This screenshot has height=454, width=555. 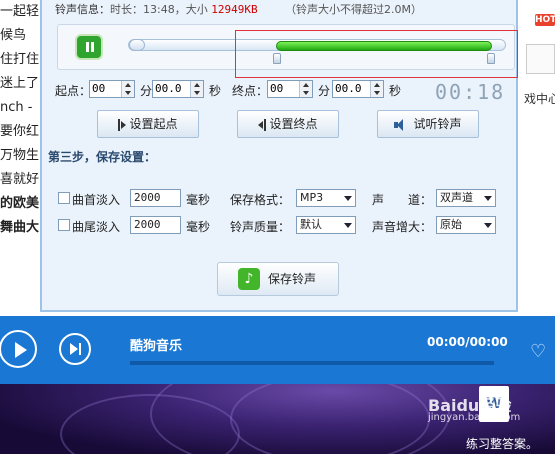 I want to click on ringtone-info-row: 铃声信息：时长：13:48，大小 12949KB （铃声大小不得超过2.0M）, so click(x=238, y=9).